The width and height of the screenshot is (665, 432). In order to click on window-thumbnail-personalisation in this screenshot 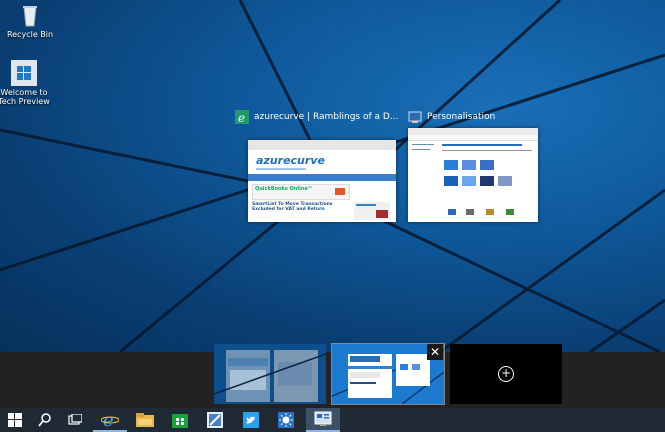, I will do `click(473, 175)`.